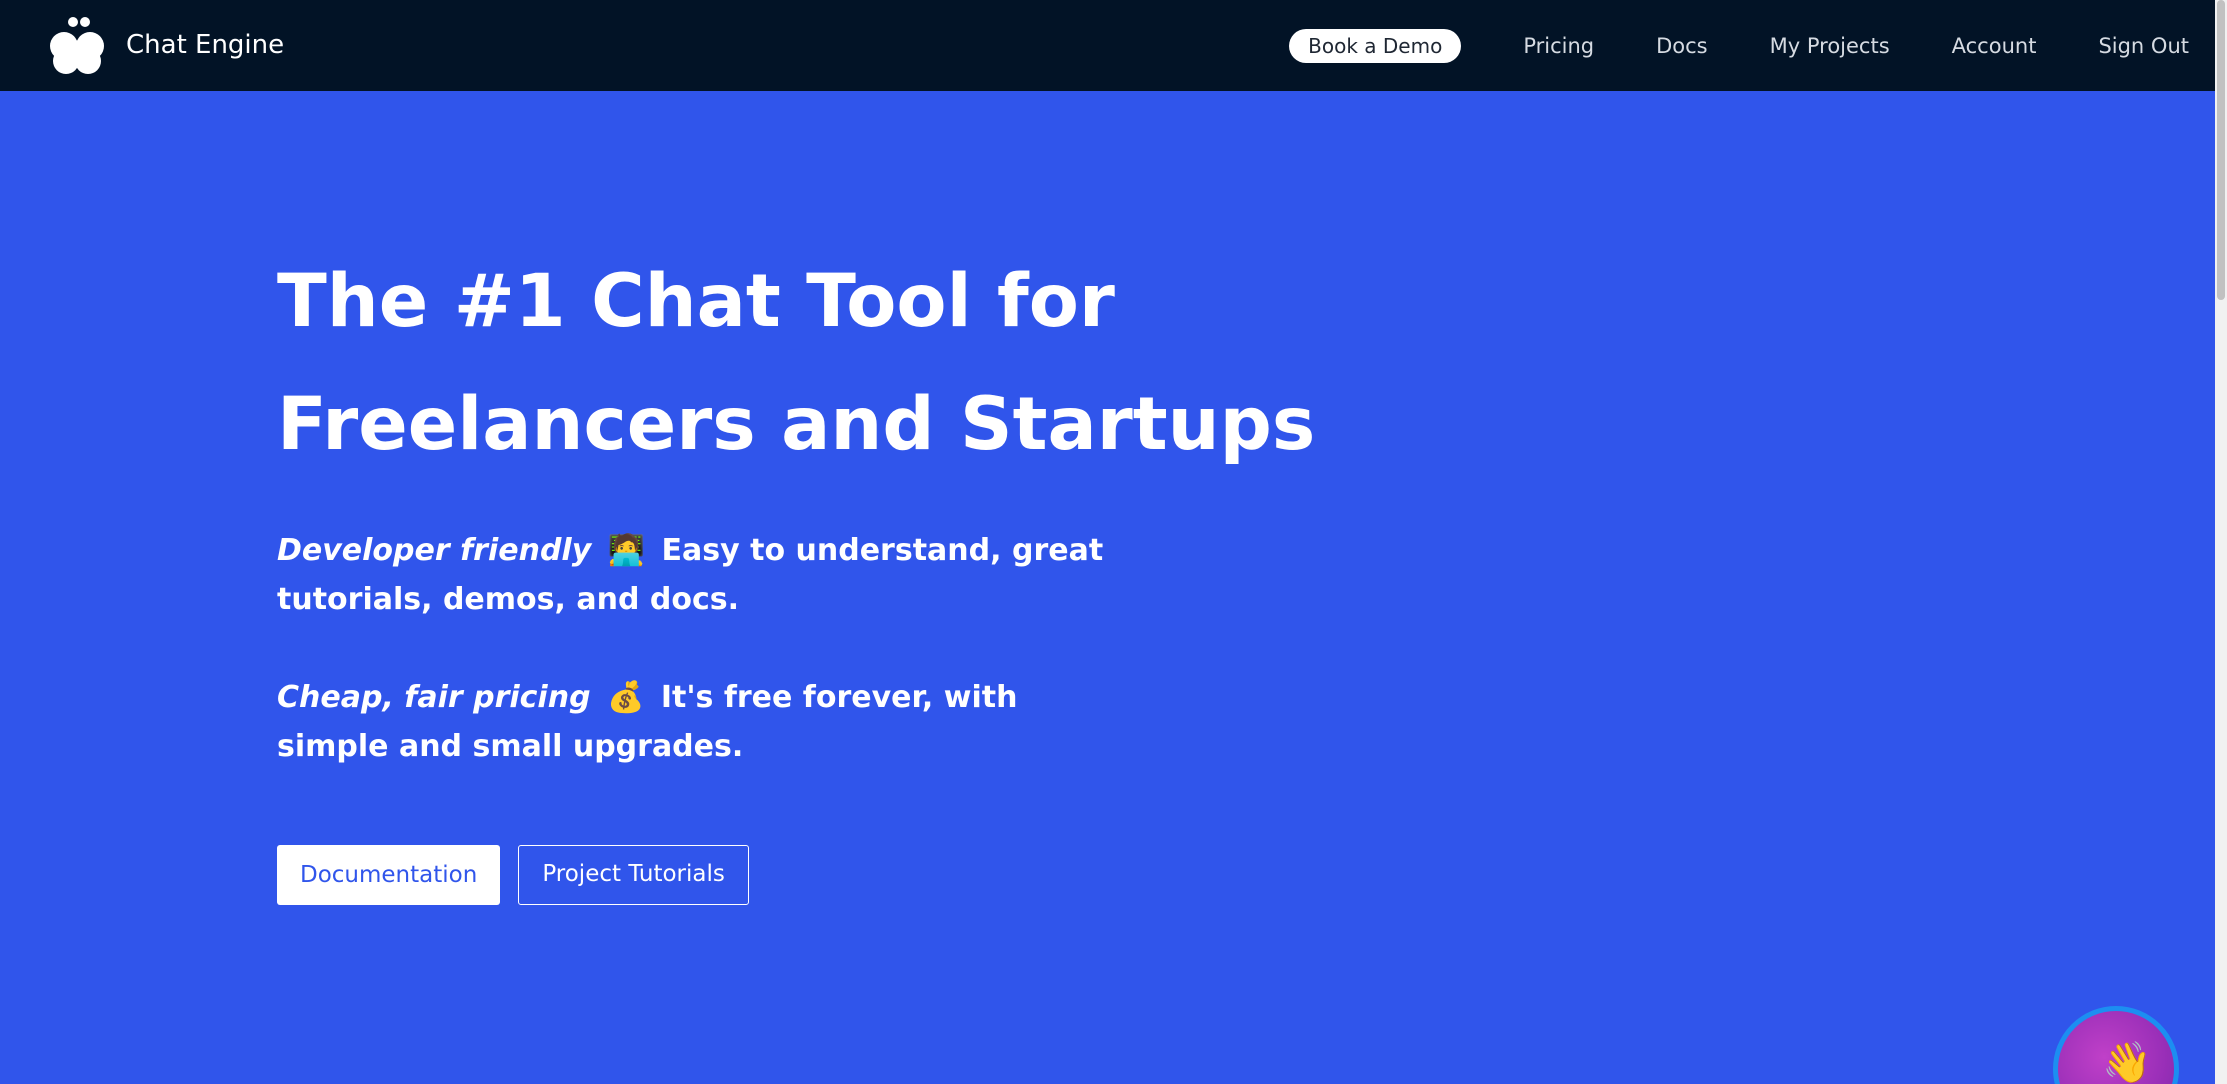 Image resolution: width=2227 pixels, height=1084 pixels. I want to click on brand-name: Chat Engine, so click(205, 45).